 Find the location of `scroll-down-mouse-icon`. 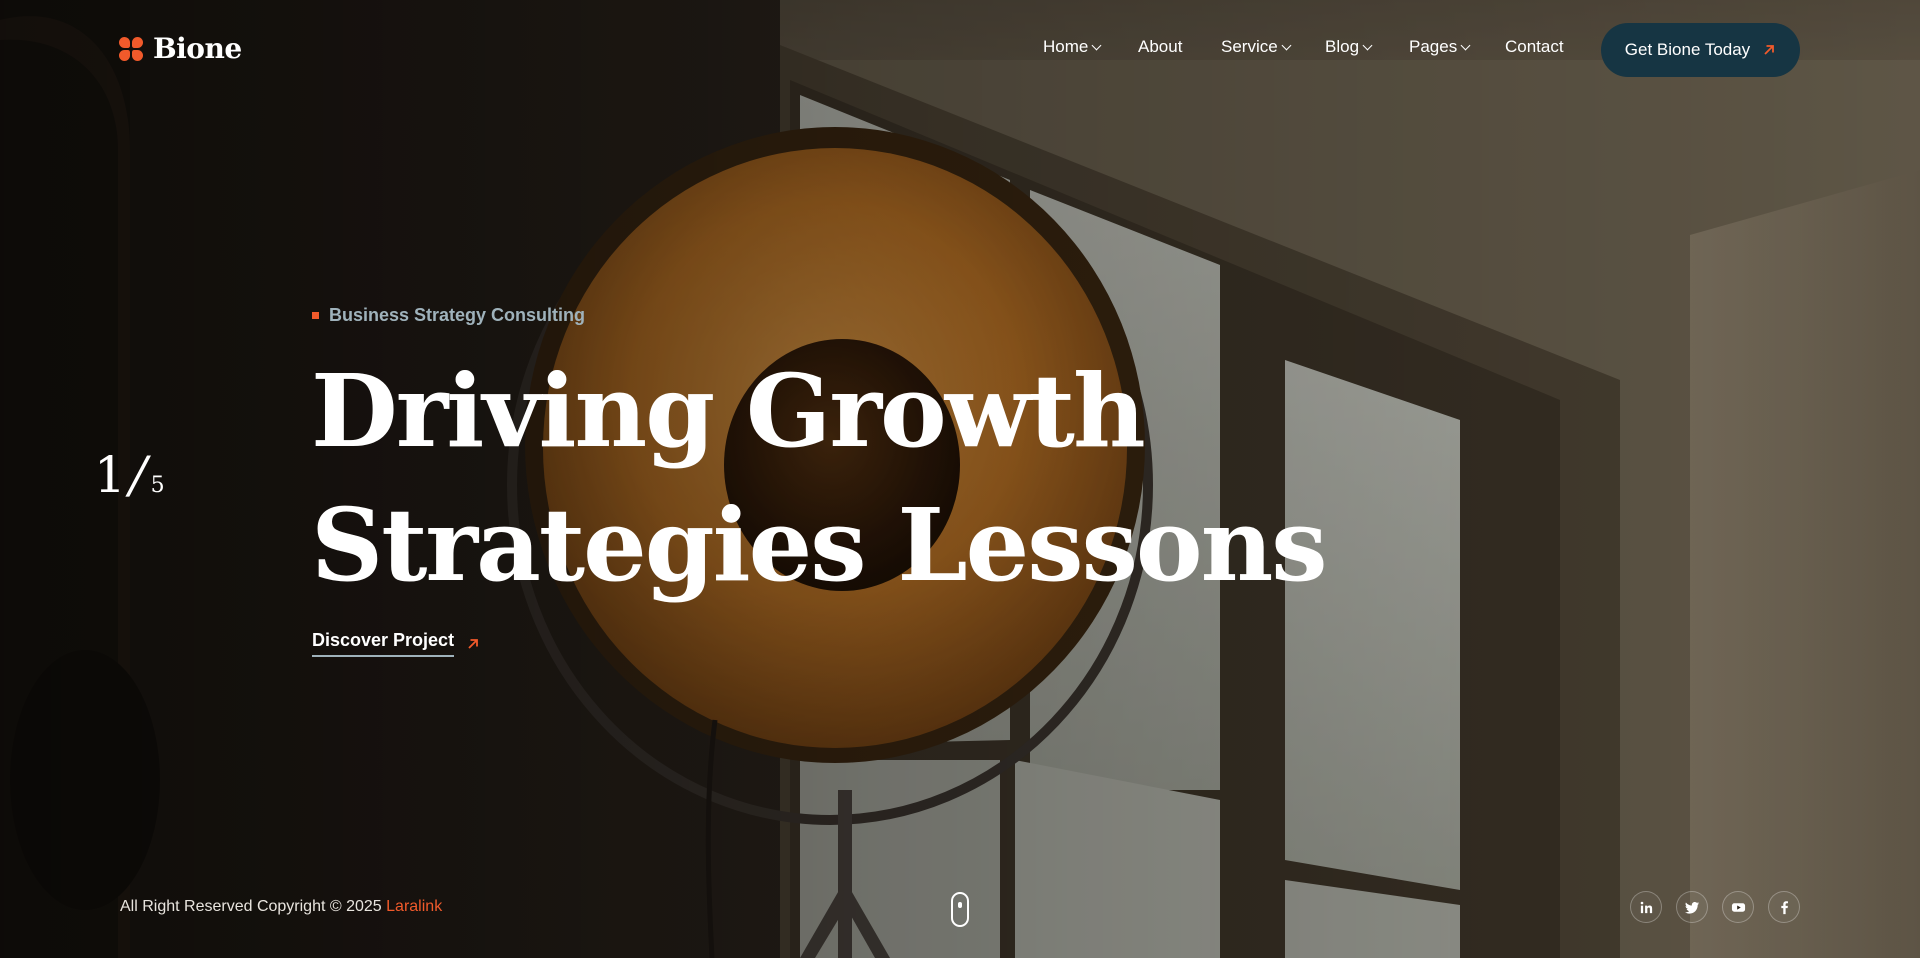

scroll-down-mouse-icon is located at coordinates (960, 909).